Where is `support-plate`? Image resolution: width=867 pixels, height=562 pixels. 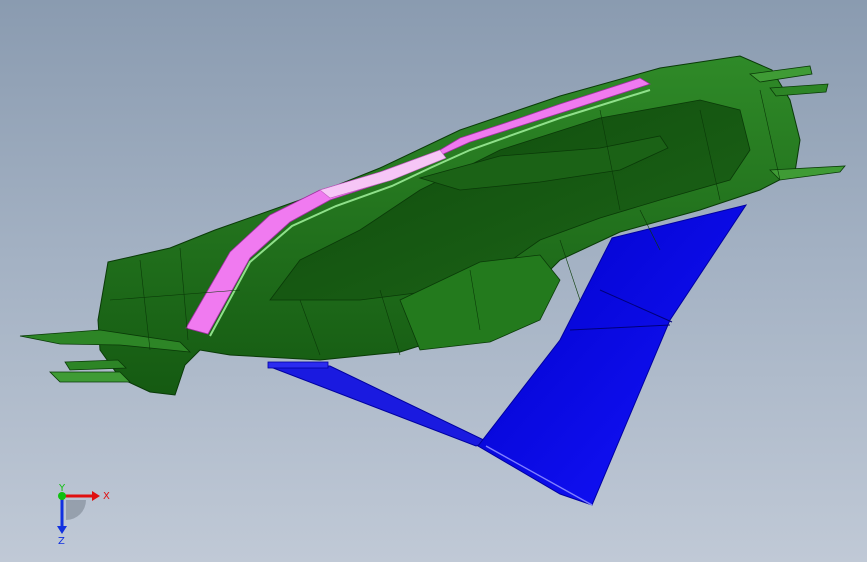 support-plate is located at coordinates (298, 365).